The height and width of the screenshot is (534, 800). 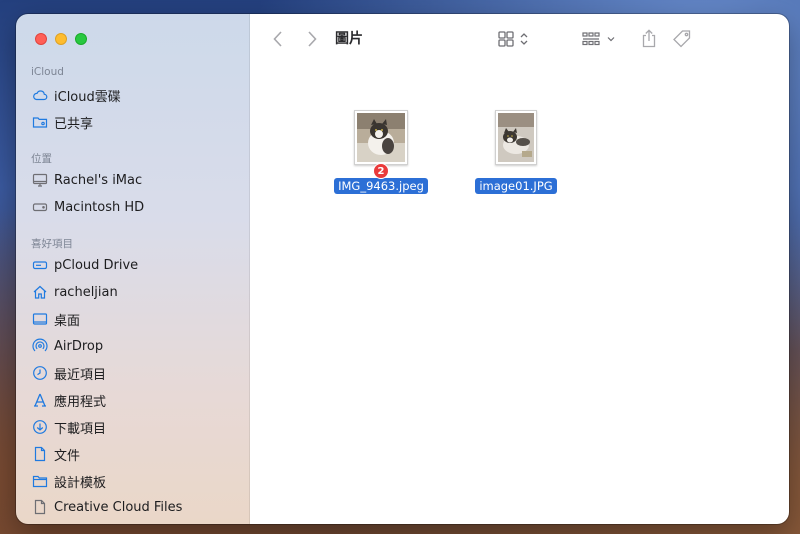 What do you see at coordinates (40, 265) in the screenshot?
I see `drive-icon` at bounding box center [40, 265].